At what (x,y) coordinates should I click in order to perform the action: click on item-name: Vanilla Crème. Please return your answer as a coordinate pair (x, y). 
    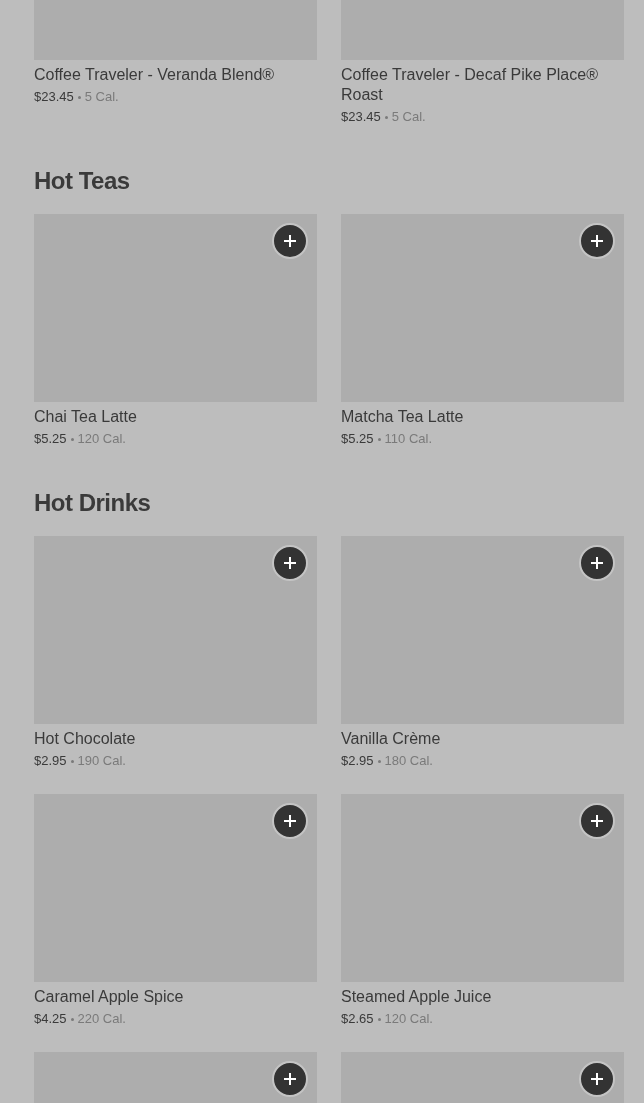
    Looking at the image, I should click on (482, 739).